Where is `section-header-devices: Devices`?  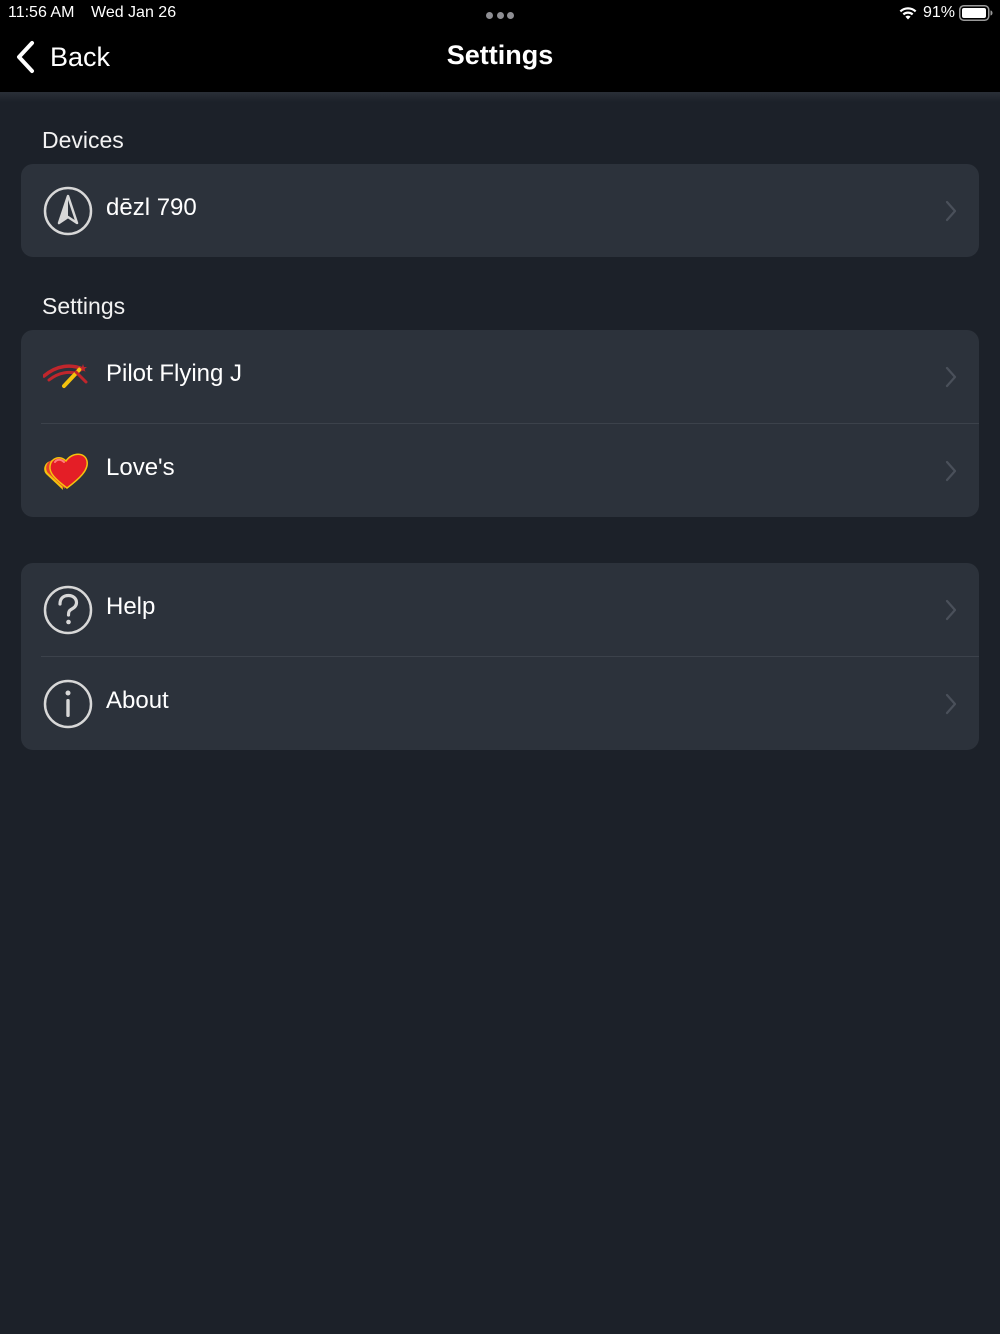 section-header-devices: Devices is located at coordinates (83, 140).